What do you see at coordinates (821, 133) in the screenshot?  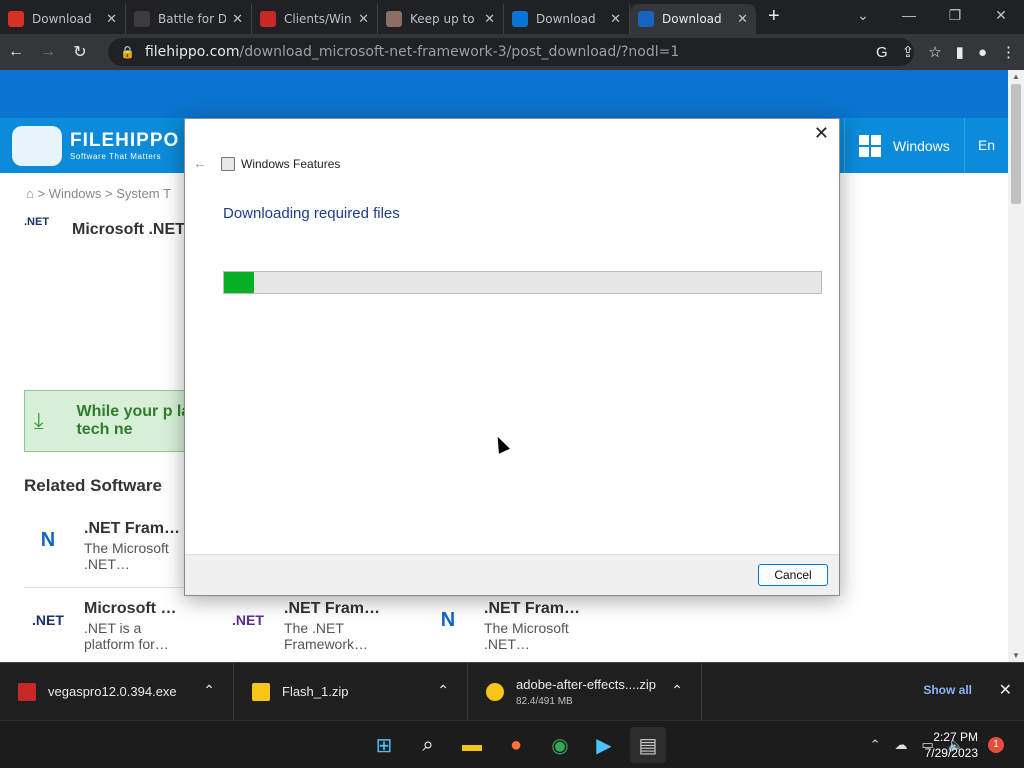 I see `dialog-close-icon: ✕` at bounding box center [821, 133].